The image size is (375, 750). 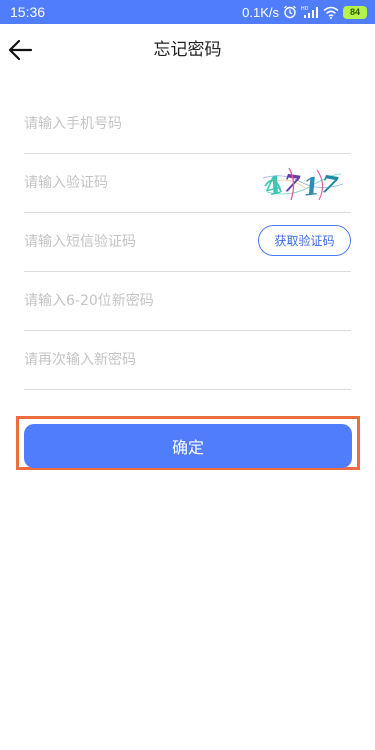 What do you see at coordinates (134, 183) in the screenshot?
I see `captcha-input` at bounding box center [134, 183].